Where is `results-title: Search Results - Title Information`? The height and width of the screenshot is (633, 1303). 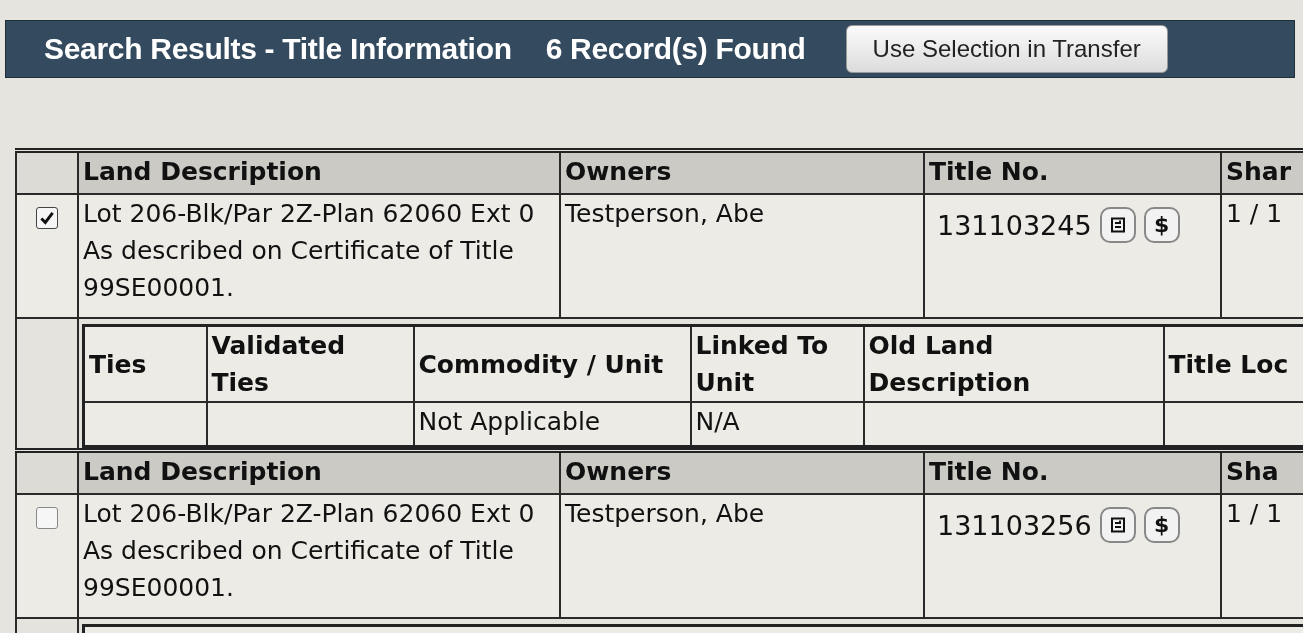 results-title: Search Results - Title Information is located at coordinates (278, 49).